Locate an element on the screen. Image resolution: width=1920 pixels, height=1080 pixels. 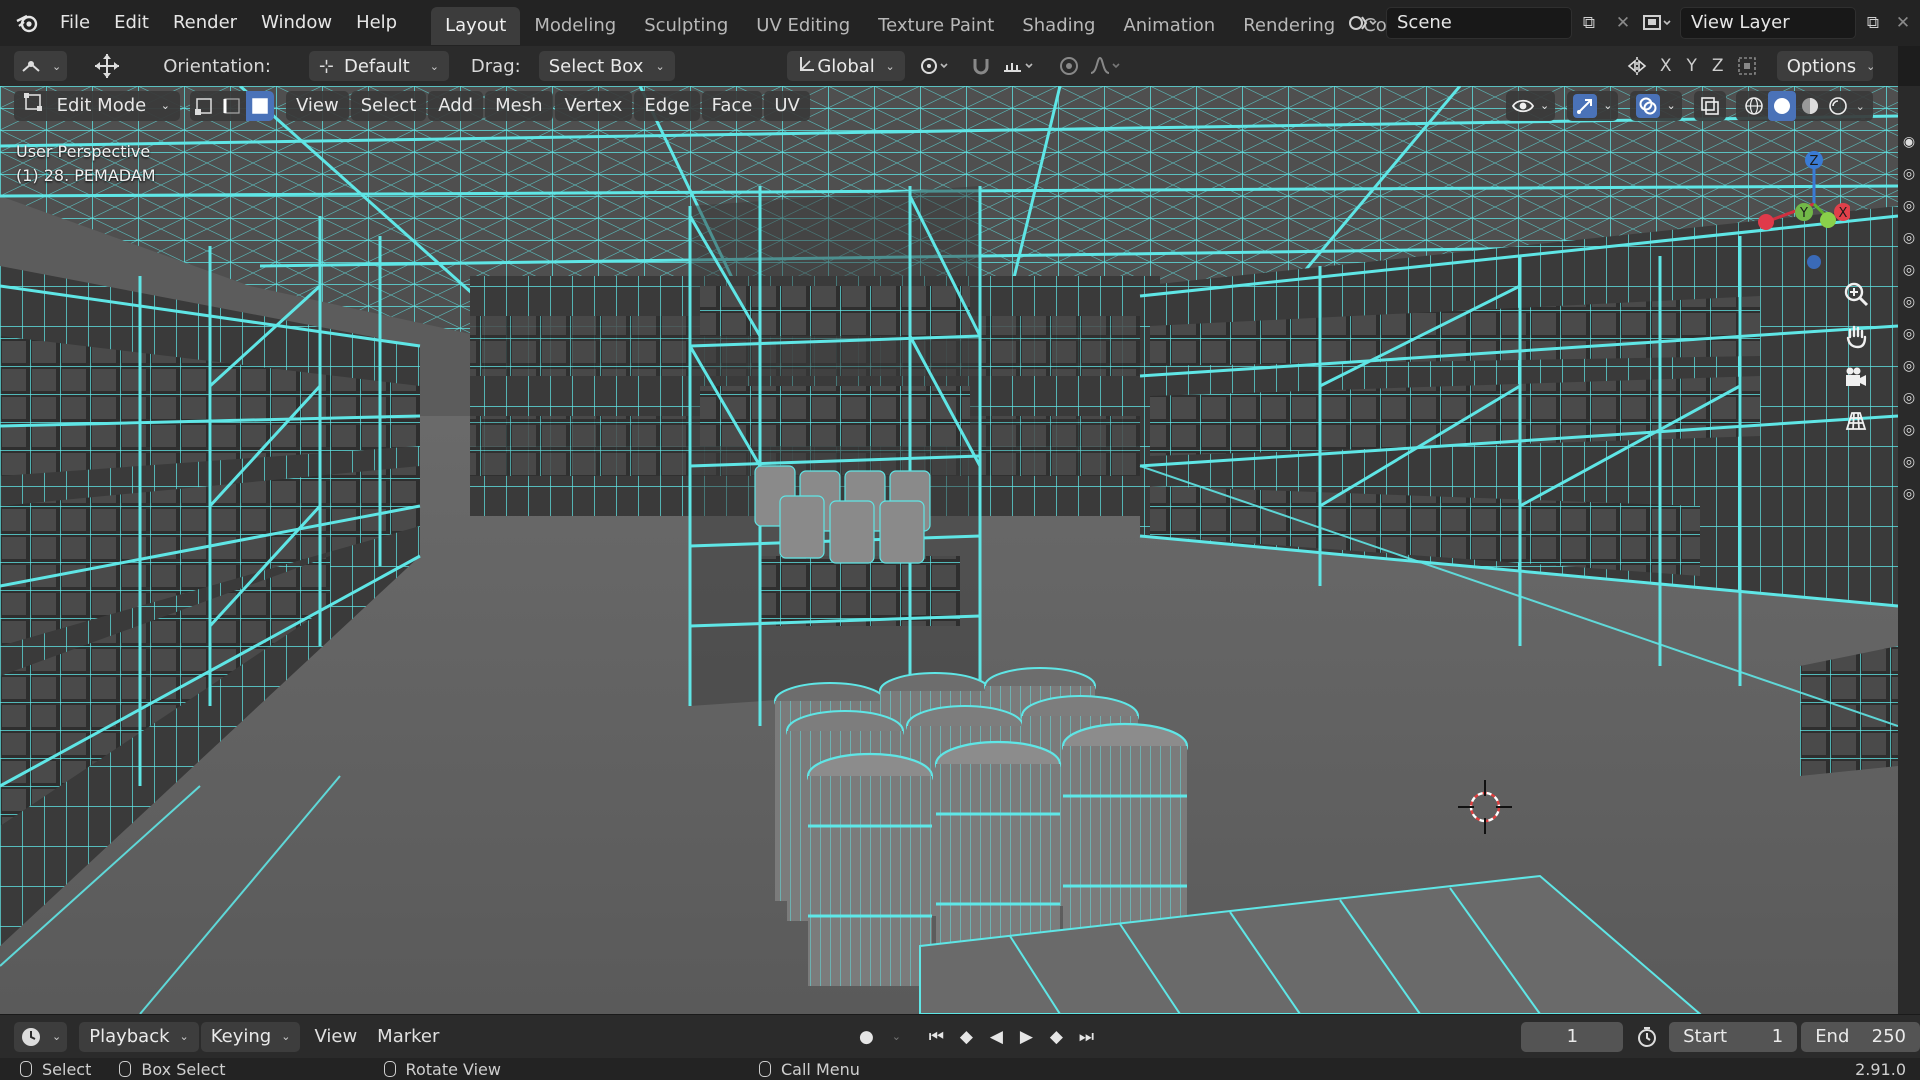
wireframe-shading-icon is located at coordinates (1754, 106).